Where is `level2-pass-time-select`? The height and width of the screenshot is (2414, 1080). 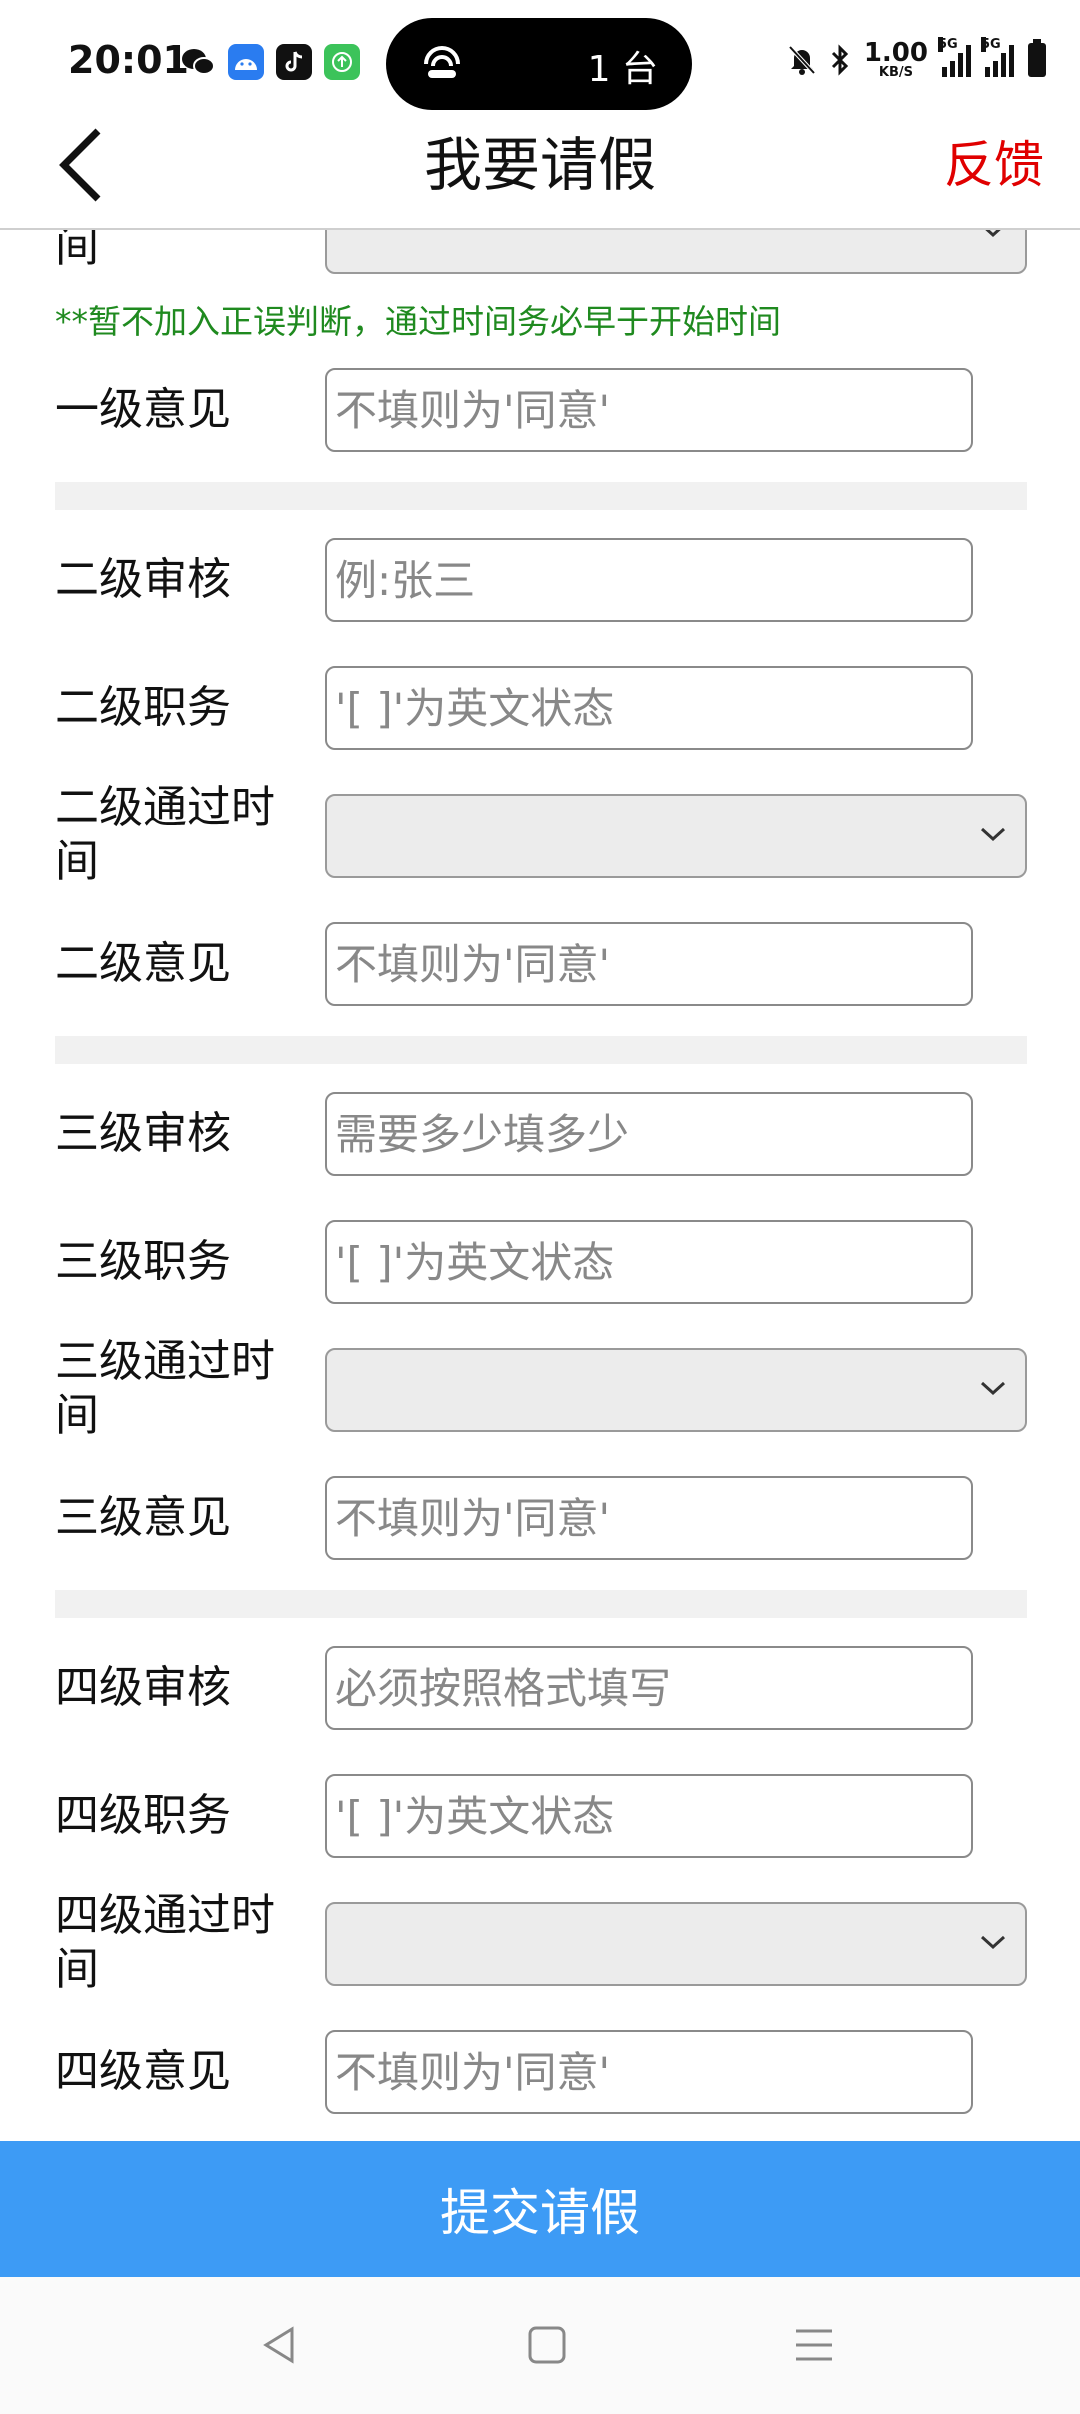 level2-pass-time-select is located at coordinates (676, 836).